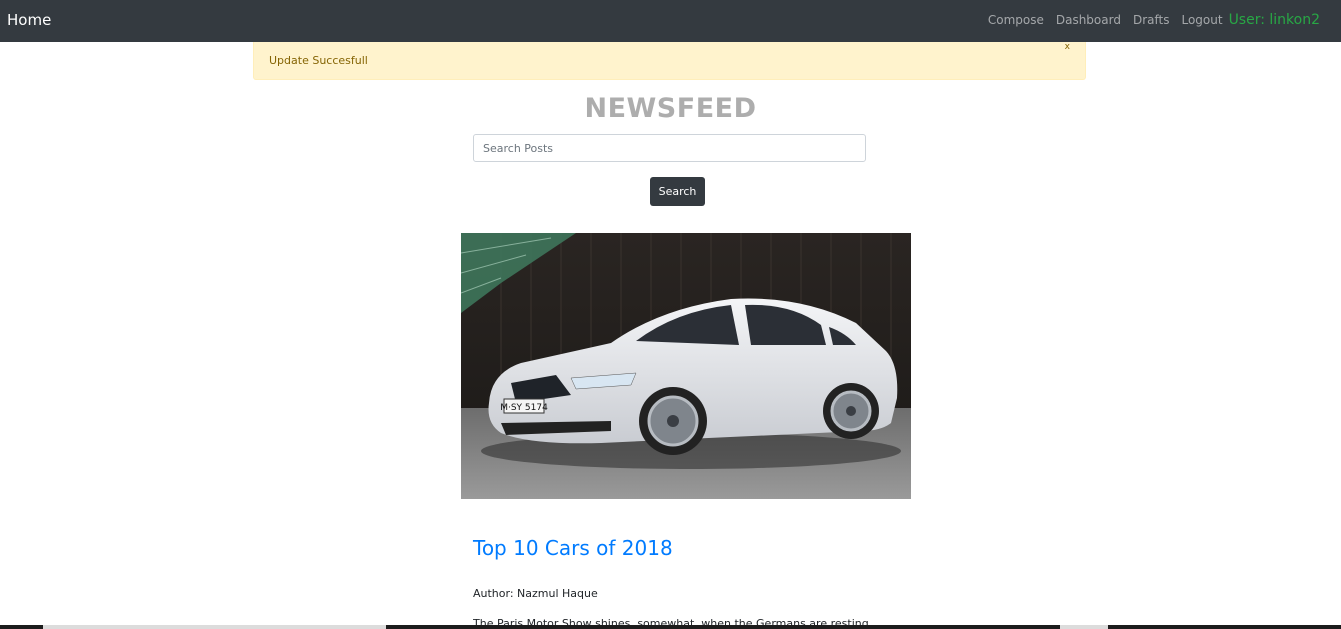  Describe the element at coordinates (1201, 20) in the screenshot. I see `nav-logout-link: Logout` at that location.